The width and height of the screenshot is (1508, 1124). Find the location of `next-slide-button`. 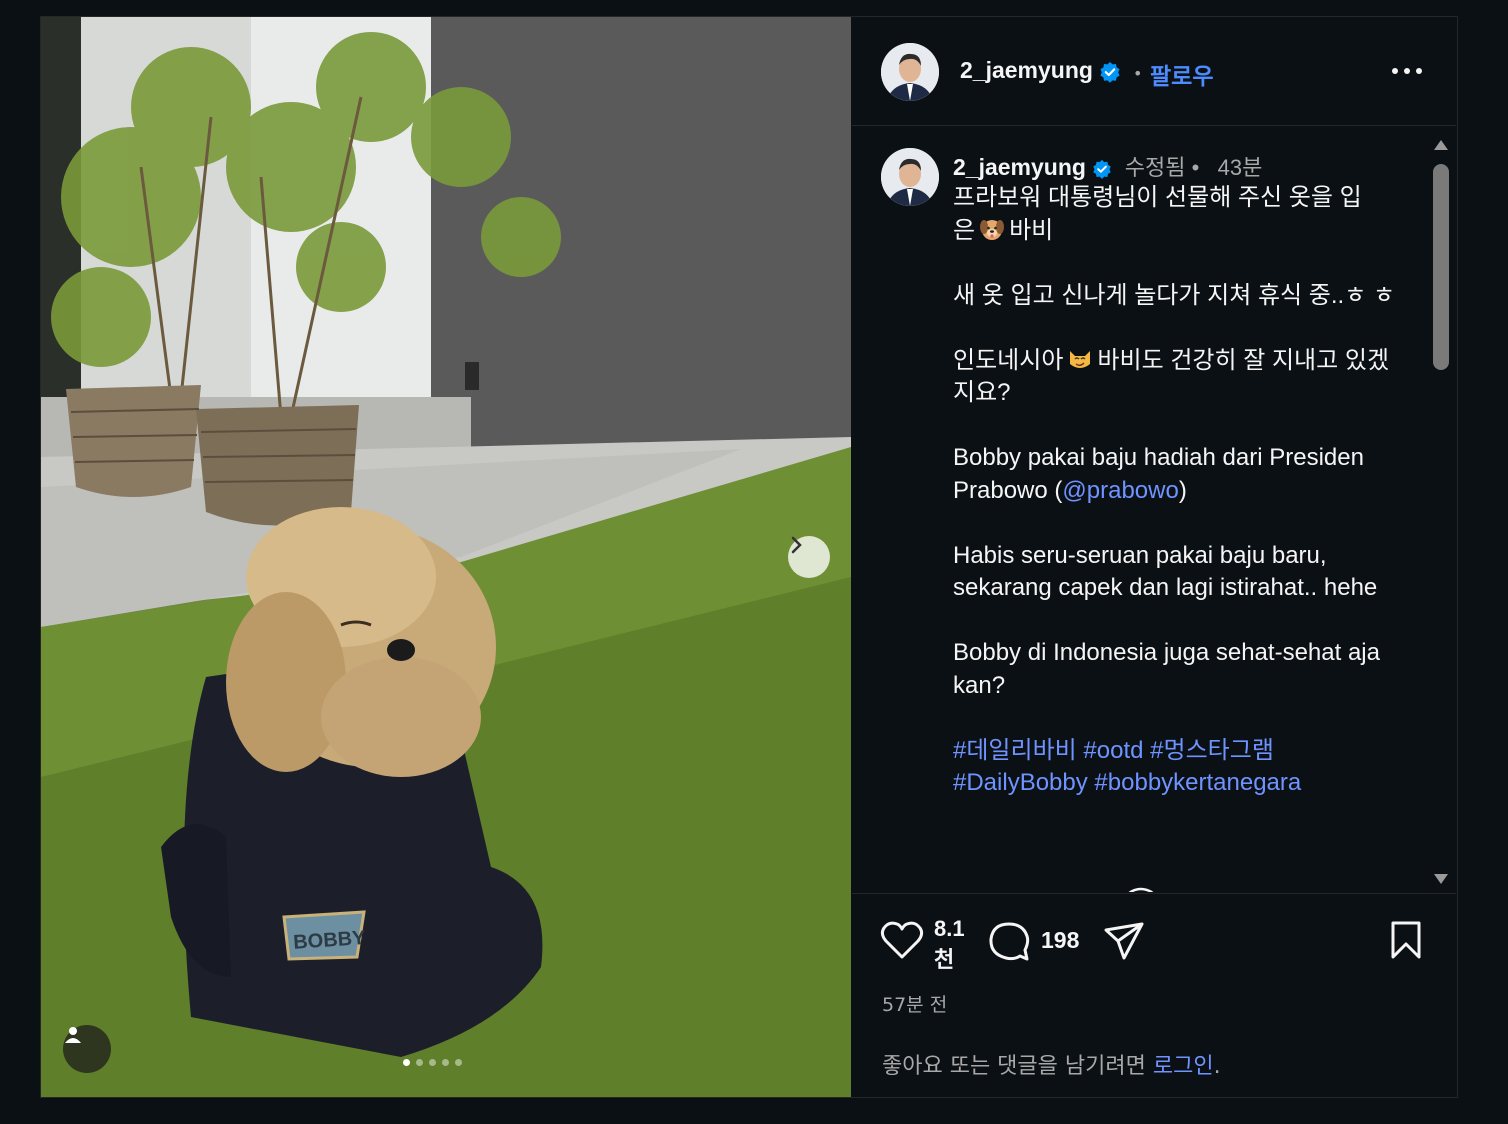

next-slide-button is located at coordinates (809, 557).